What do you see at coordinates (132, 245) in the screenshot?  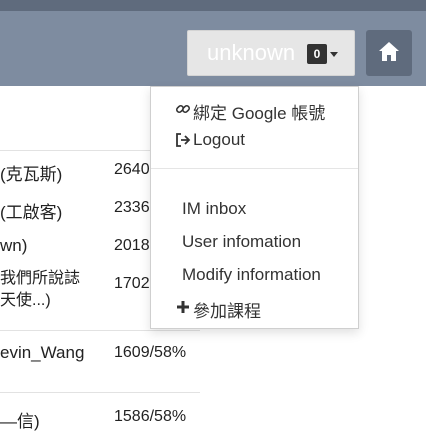 I see `table-cell-value: 2018` at bounding box center [132, 245].